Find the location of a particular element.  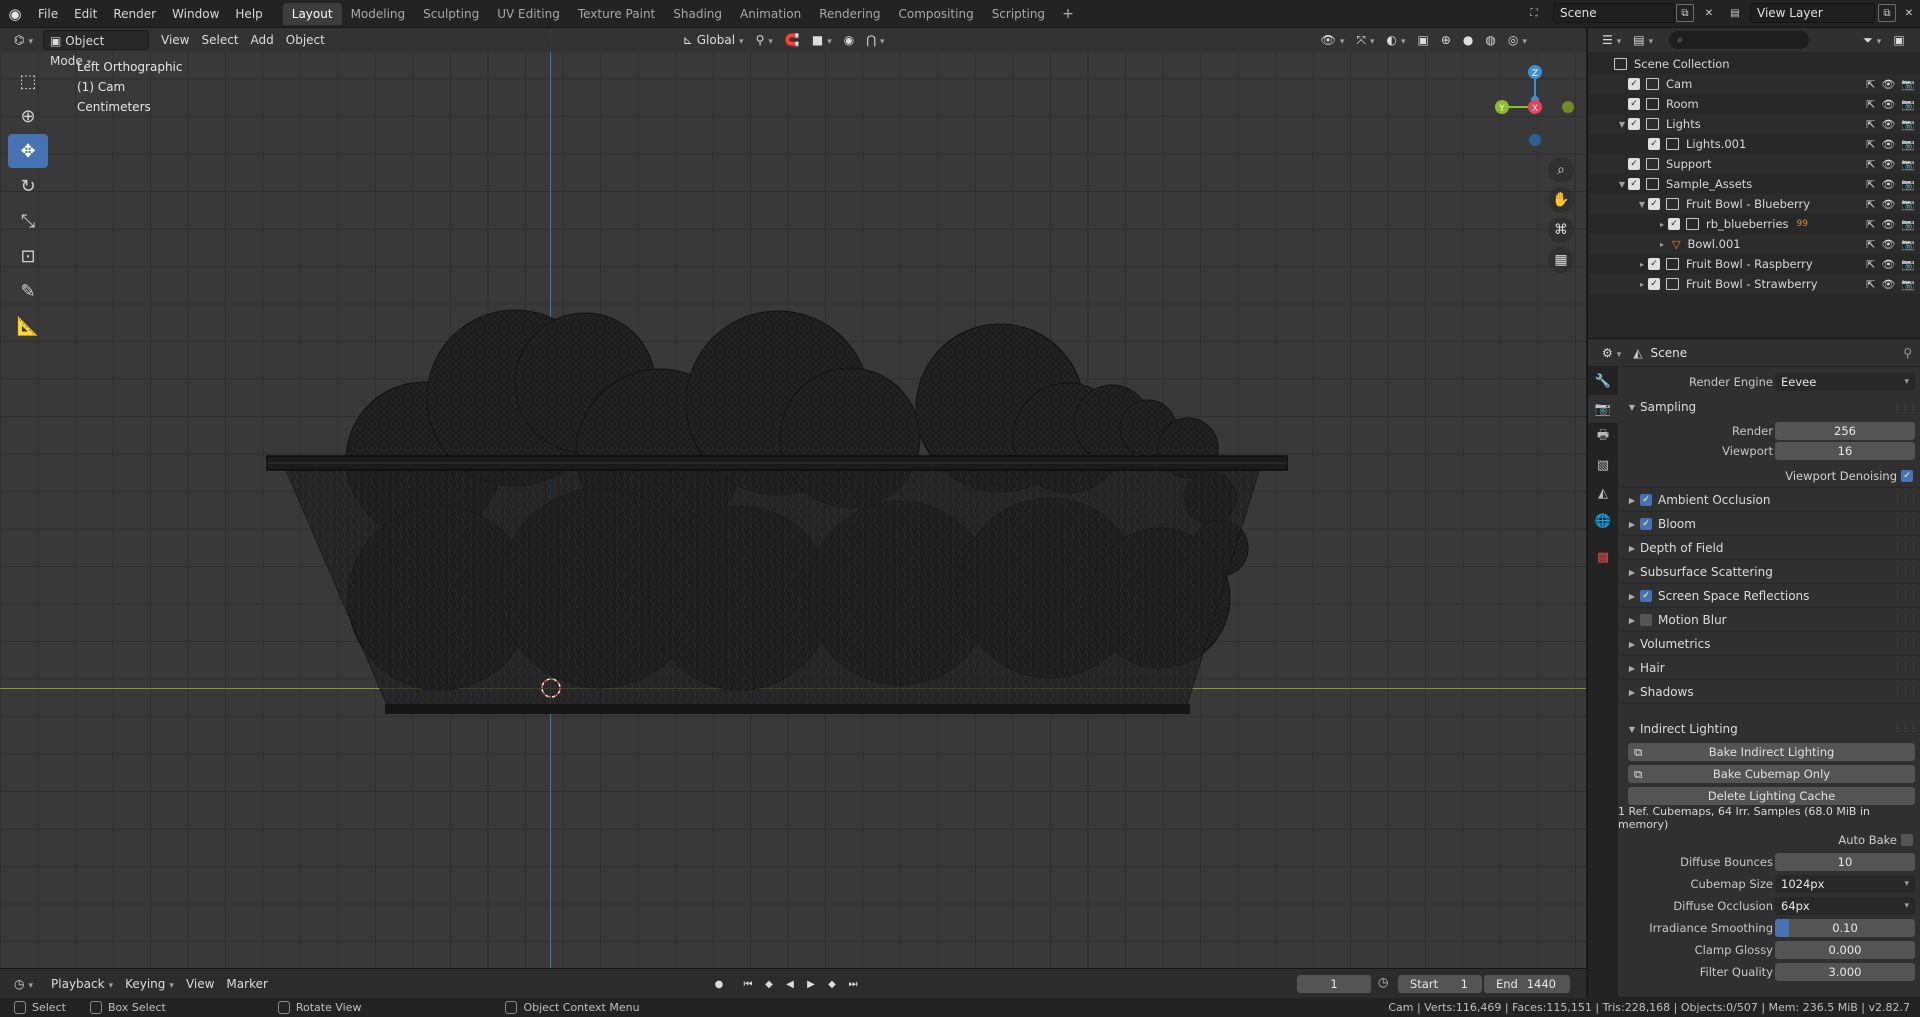

navigation-gizmo: Z Y X is located at coordinates (1535, 117).